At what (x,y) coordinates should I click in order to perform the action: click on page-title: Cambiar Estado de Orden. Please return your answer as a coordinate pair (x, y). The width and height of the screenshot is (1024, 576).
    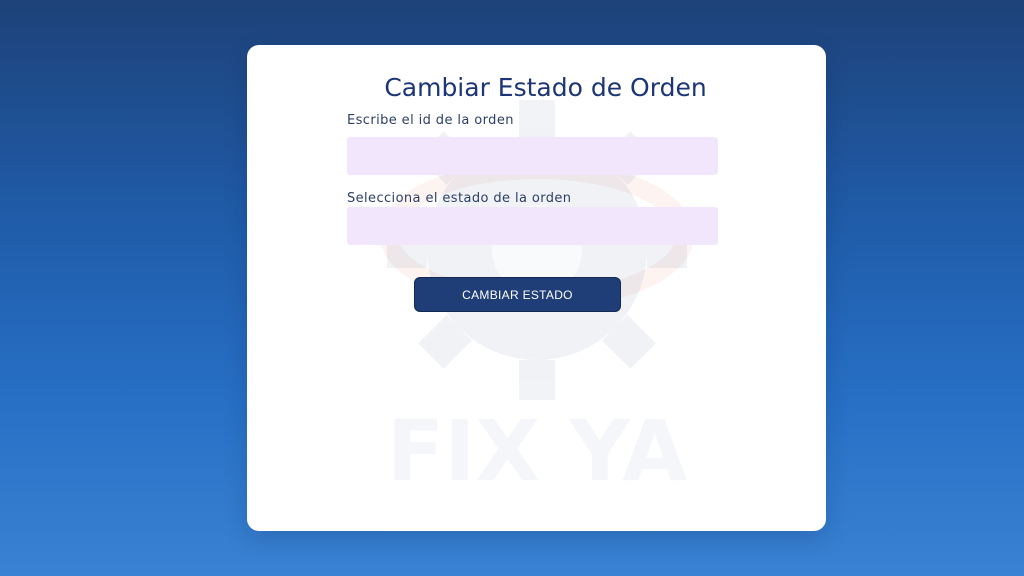
    Looking at the image, I should click on (545, 87).